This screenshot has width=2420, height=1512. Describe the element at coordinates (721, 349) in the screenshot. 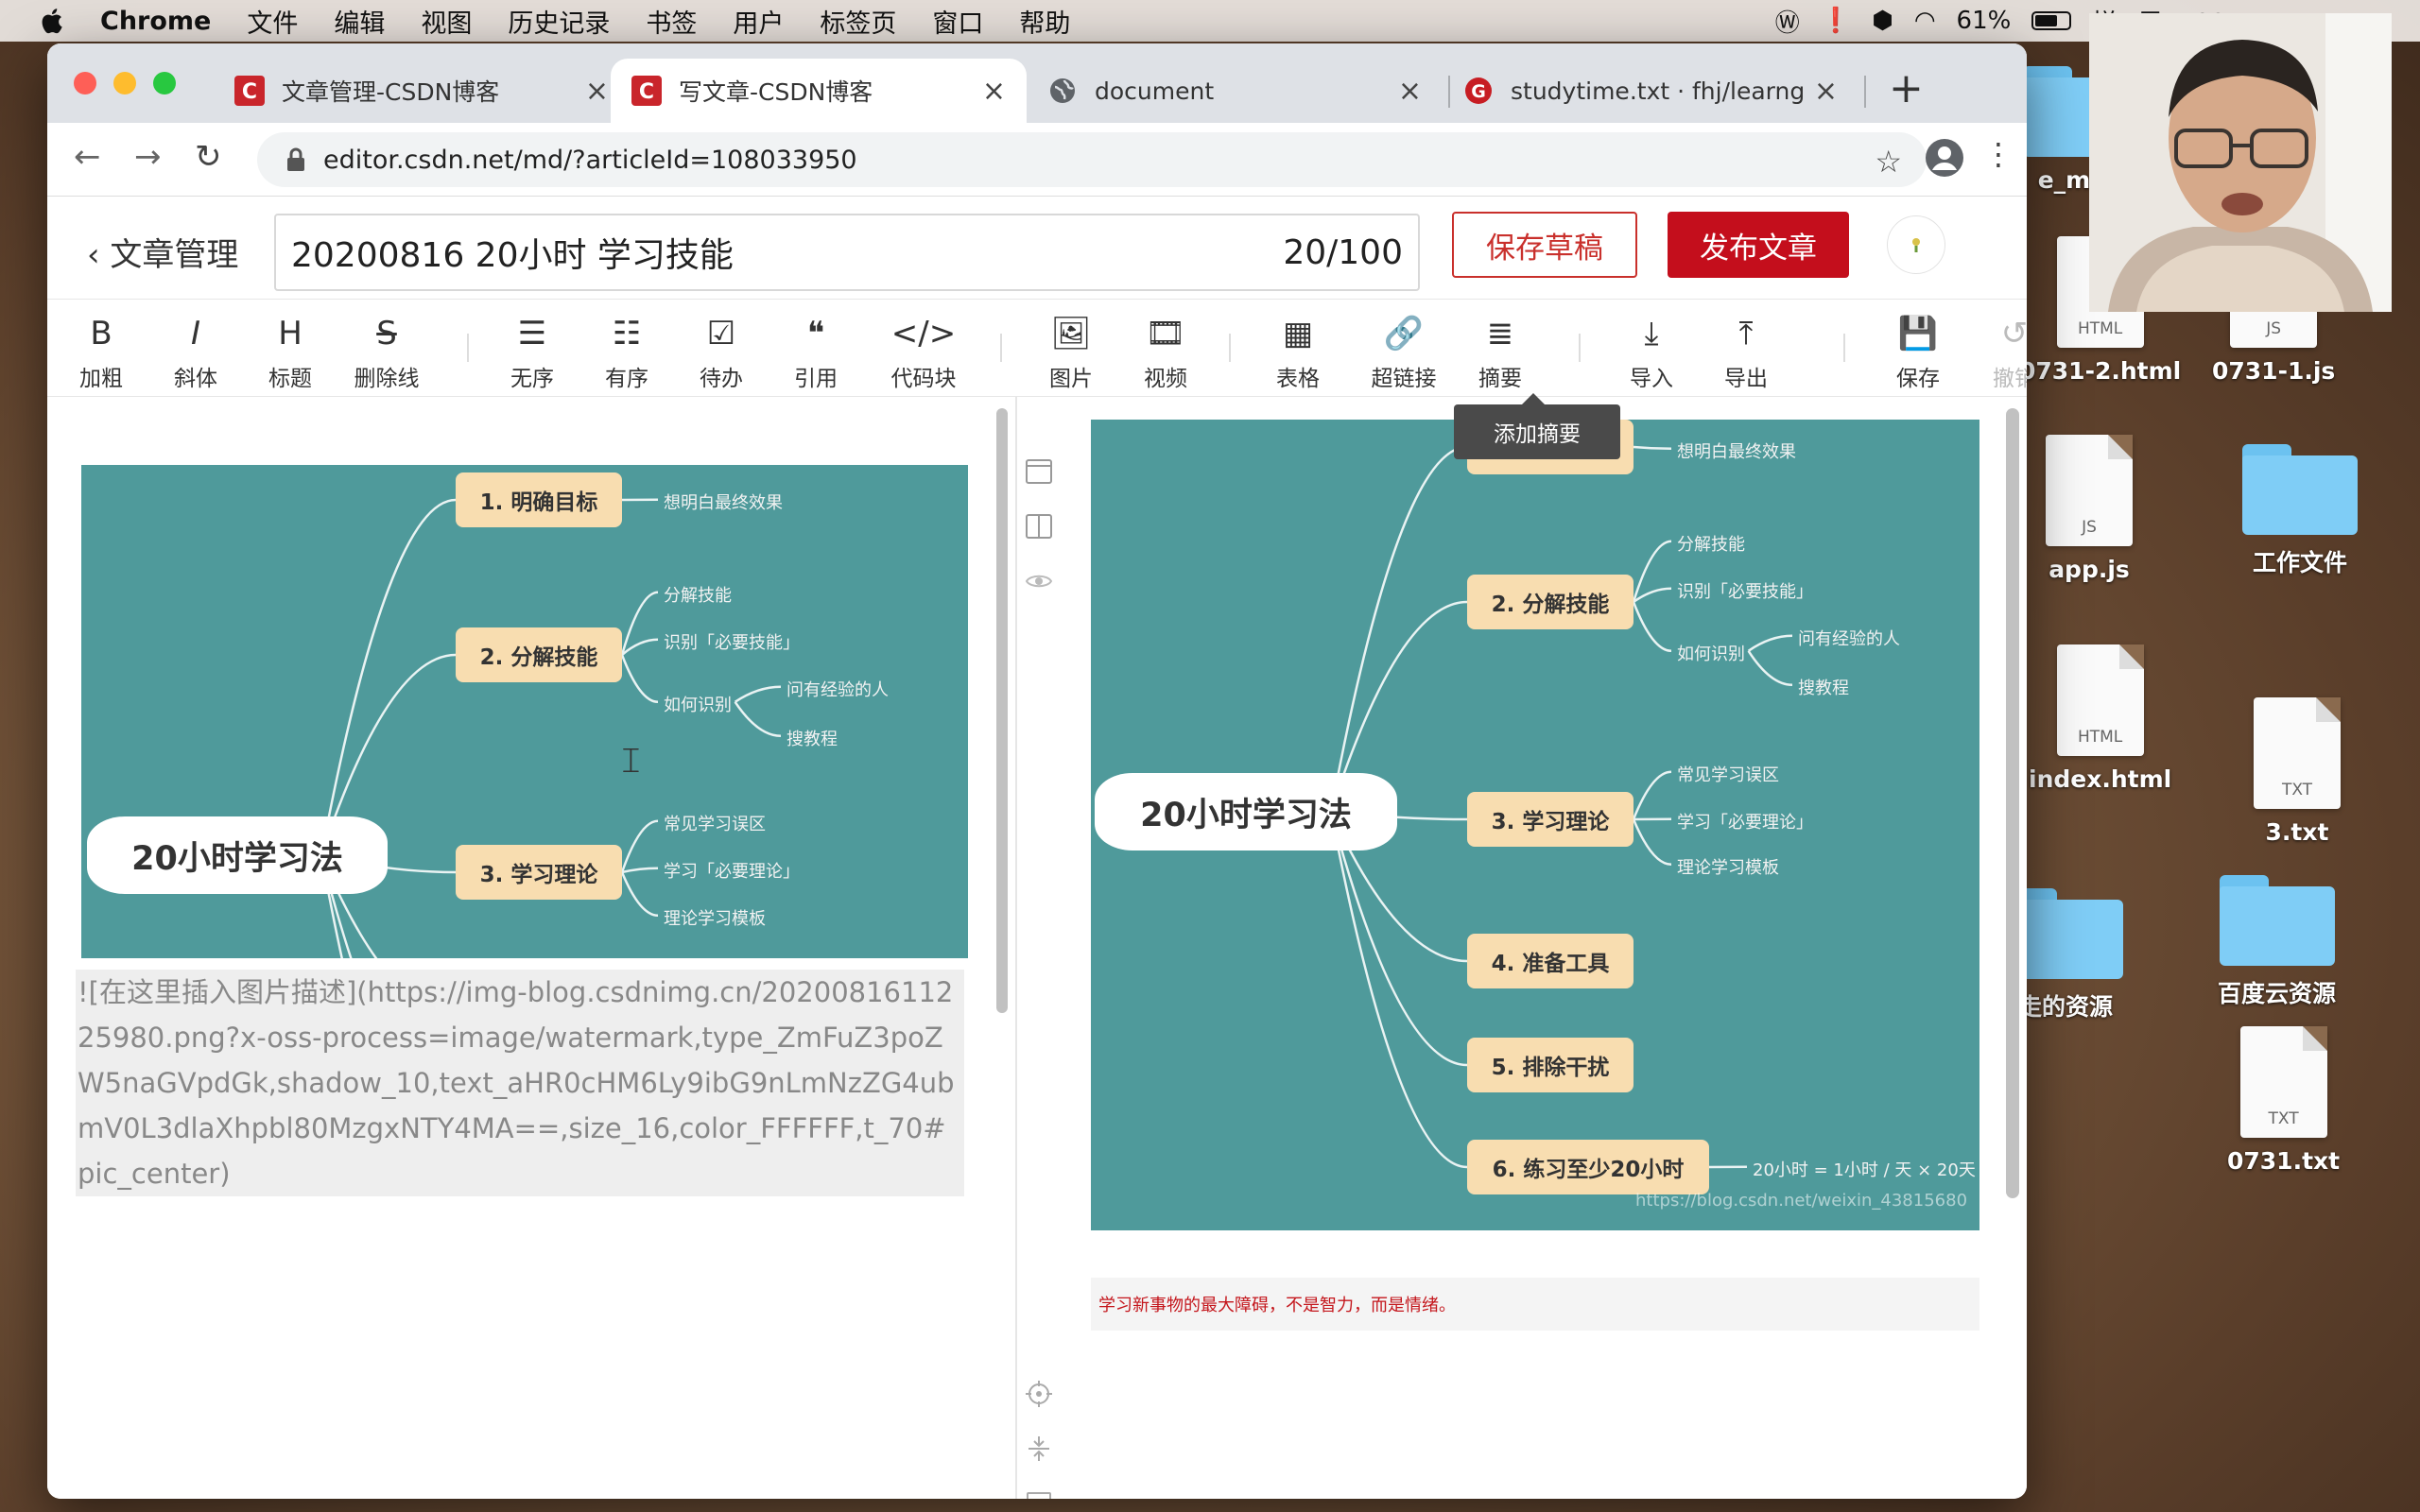

I see `toolbar-todo-list-button: ☑ 待办` at that location.